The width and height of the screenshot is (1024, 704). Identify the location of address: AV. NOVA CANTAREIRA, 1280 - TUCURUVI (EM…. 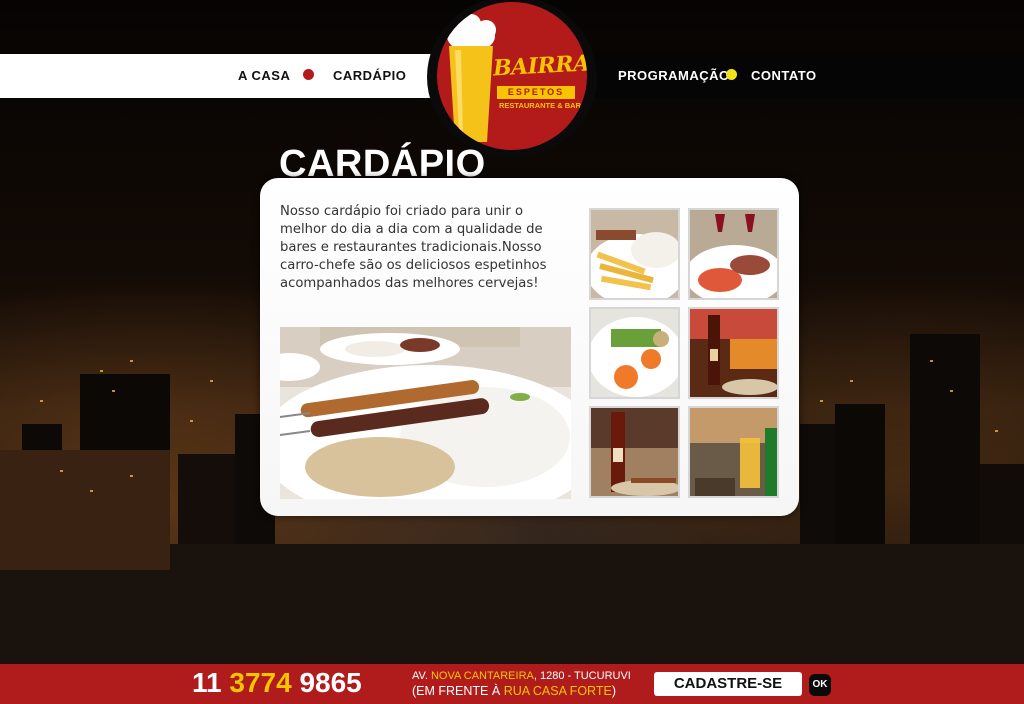
(521, 684).